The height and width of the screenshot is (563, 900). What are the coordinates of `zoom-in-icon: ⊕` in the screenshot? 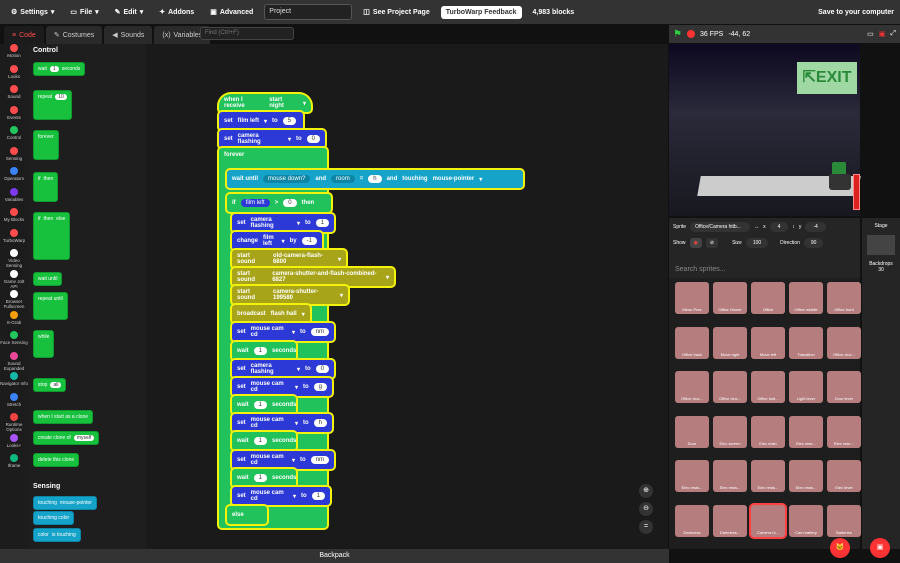 It's located at (646, 491).